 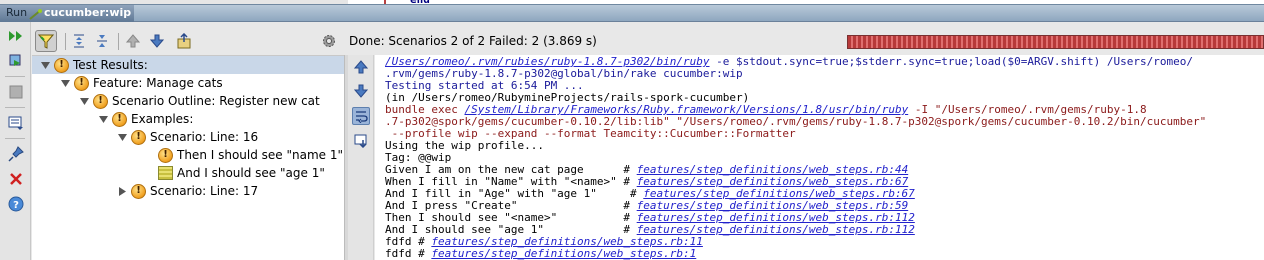 What do you see at coordinates (16, 36) in the screenshot?
I see `rerun-icon` at bounding box center [16, 36].